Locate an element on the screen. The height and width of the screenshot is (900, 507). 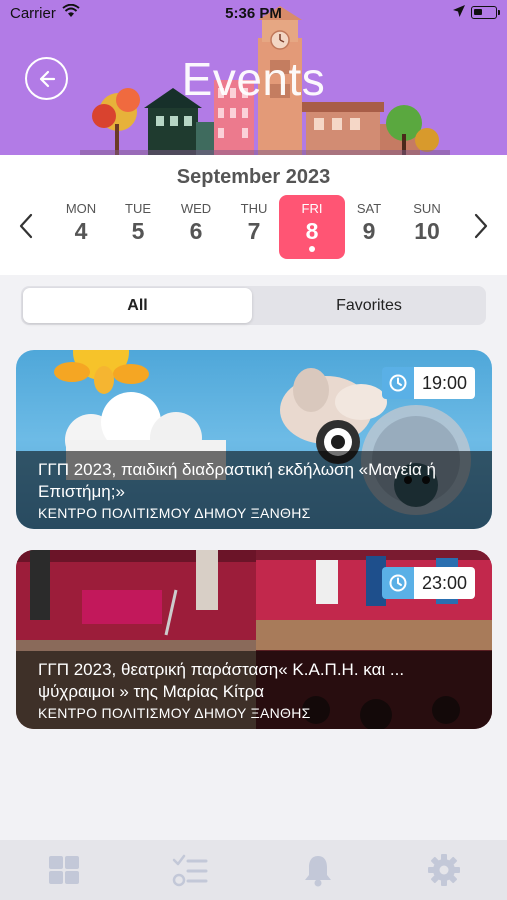
day-tue: TUE 5 is located at coordinates (138, 227).